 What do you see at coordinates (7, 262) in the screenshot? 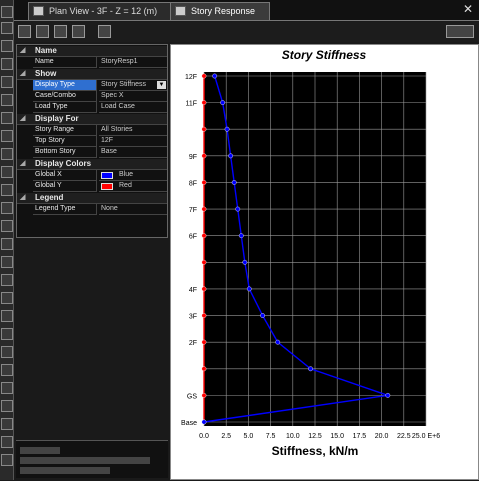
I see `draw-grid-icon` at bounding box center [7, 262].